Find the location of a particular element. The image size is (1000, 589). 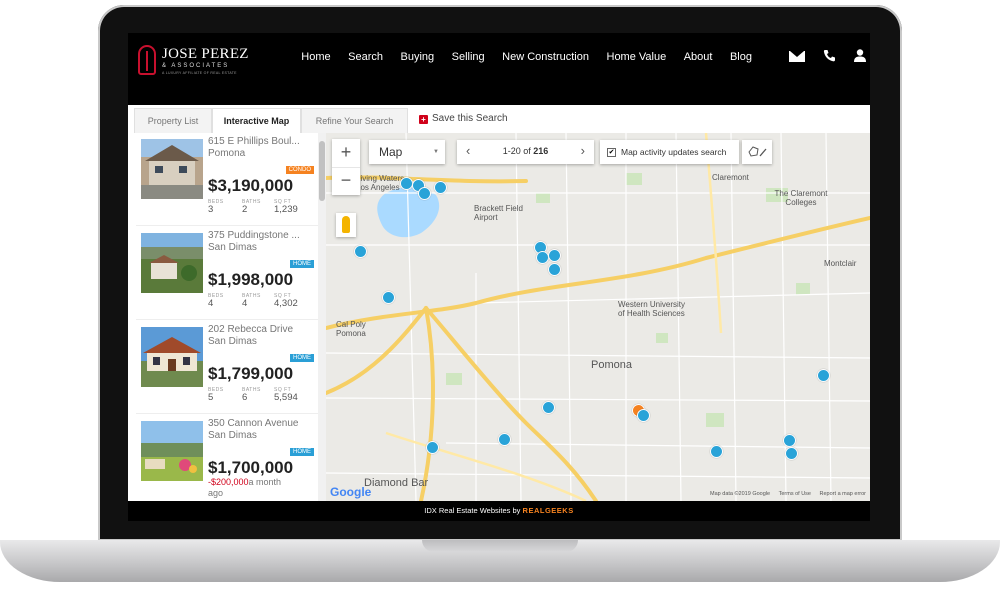

nav-home-value: Home Value is located at coordinates (637, 60).